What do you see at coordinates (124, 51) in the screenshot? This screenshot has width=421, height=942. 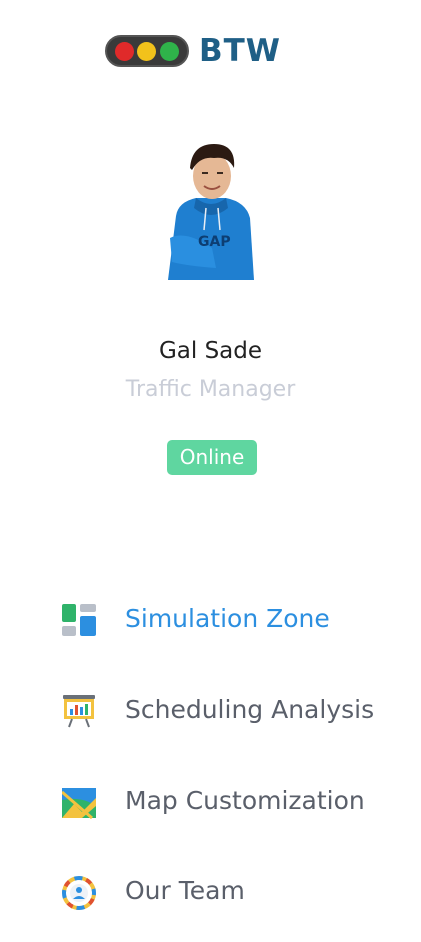 I see `red-light-dot` at bounding box center [124, 51].